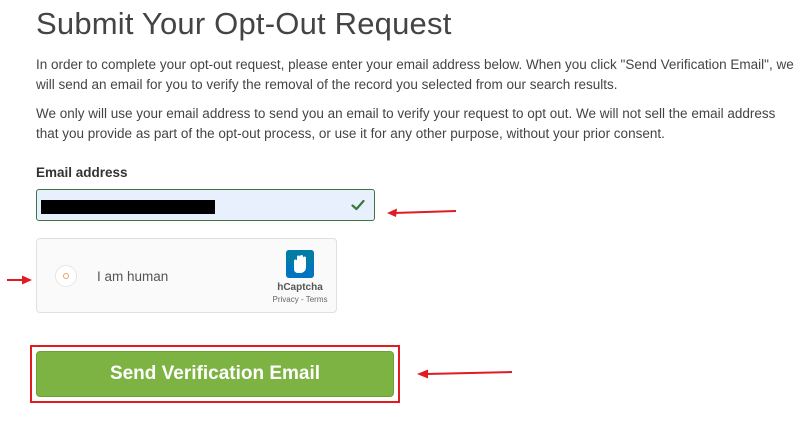 This screenshot has height=421, width=810. Describe the element at coordinates (128, 207) in the screenshot. I see `redacted-email-block` at that location.